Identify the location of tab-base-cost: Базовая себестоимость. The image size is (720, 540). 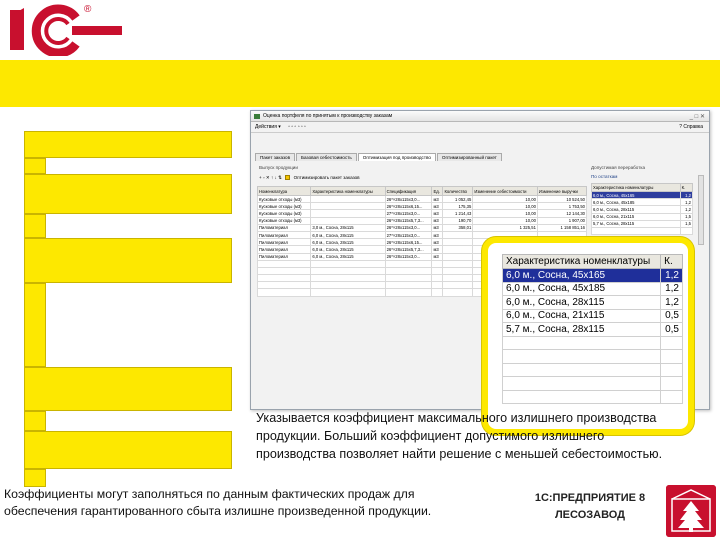
(326, 157).